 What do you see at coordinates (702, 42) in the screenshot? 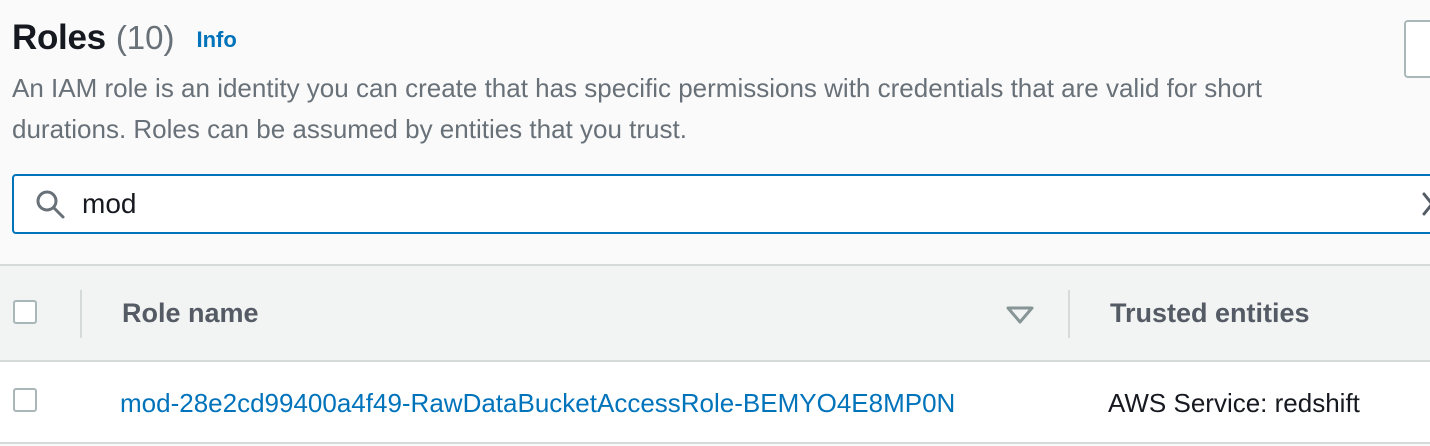
I see `title-row: Roles (10) Info` at bounding box center [702, 42].